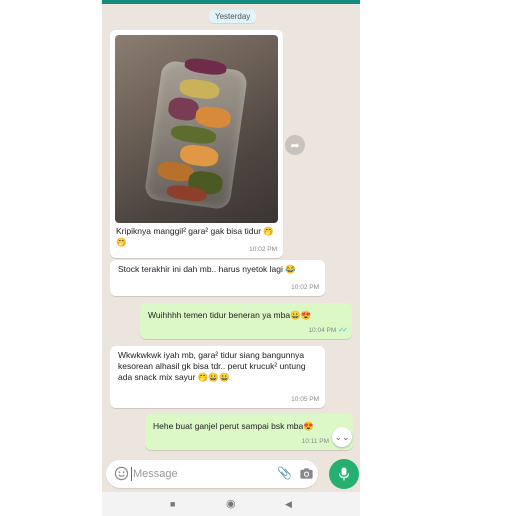  What do you see at coordinates (155, 474) in the screenshot?
I see `message-input: Message` at bounding box center [155, 474].